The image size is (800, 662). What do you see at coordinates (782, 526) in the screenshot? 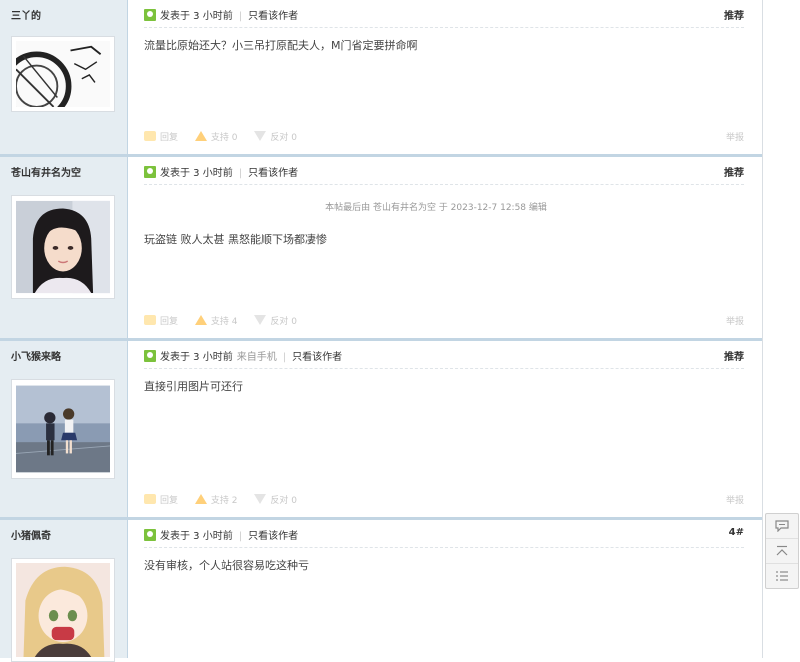
I see `comment-icon` at bounding box center [782, 526].